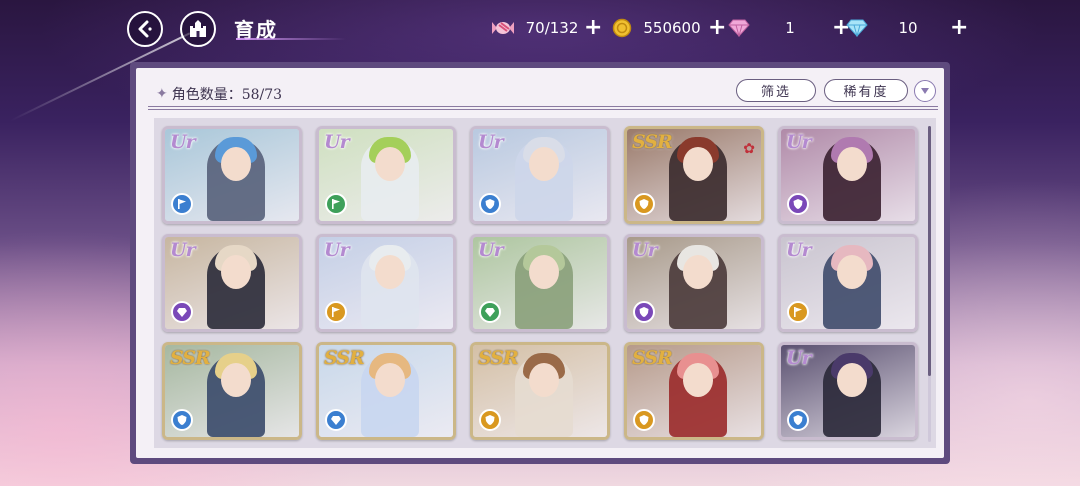  I want to click on add-candy-button: +, so click(593, 28).